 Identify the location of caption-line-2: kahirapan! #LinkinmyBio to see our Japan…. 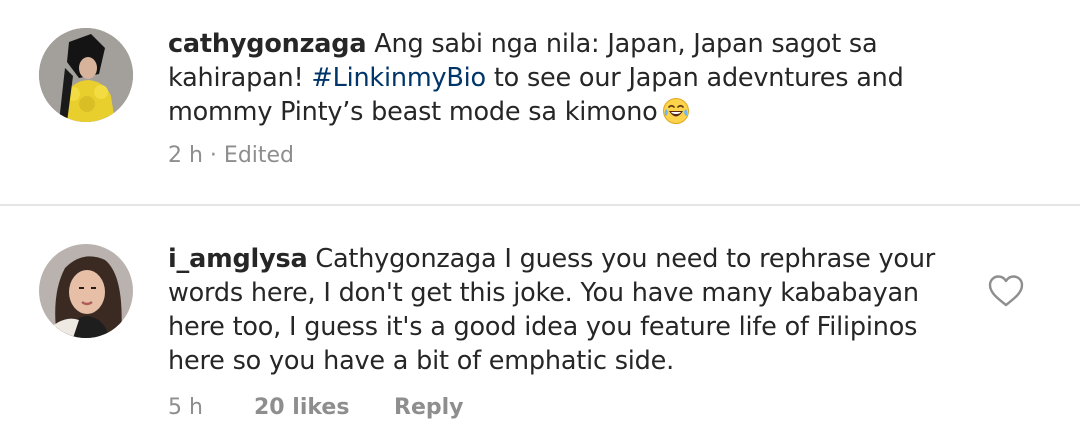
(536, 78).